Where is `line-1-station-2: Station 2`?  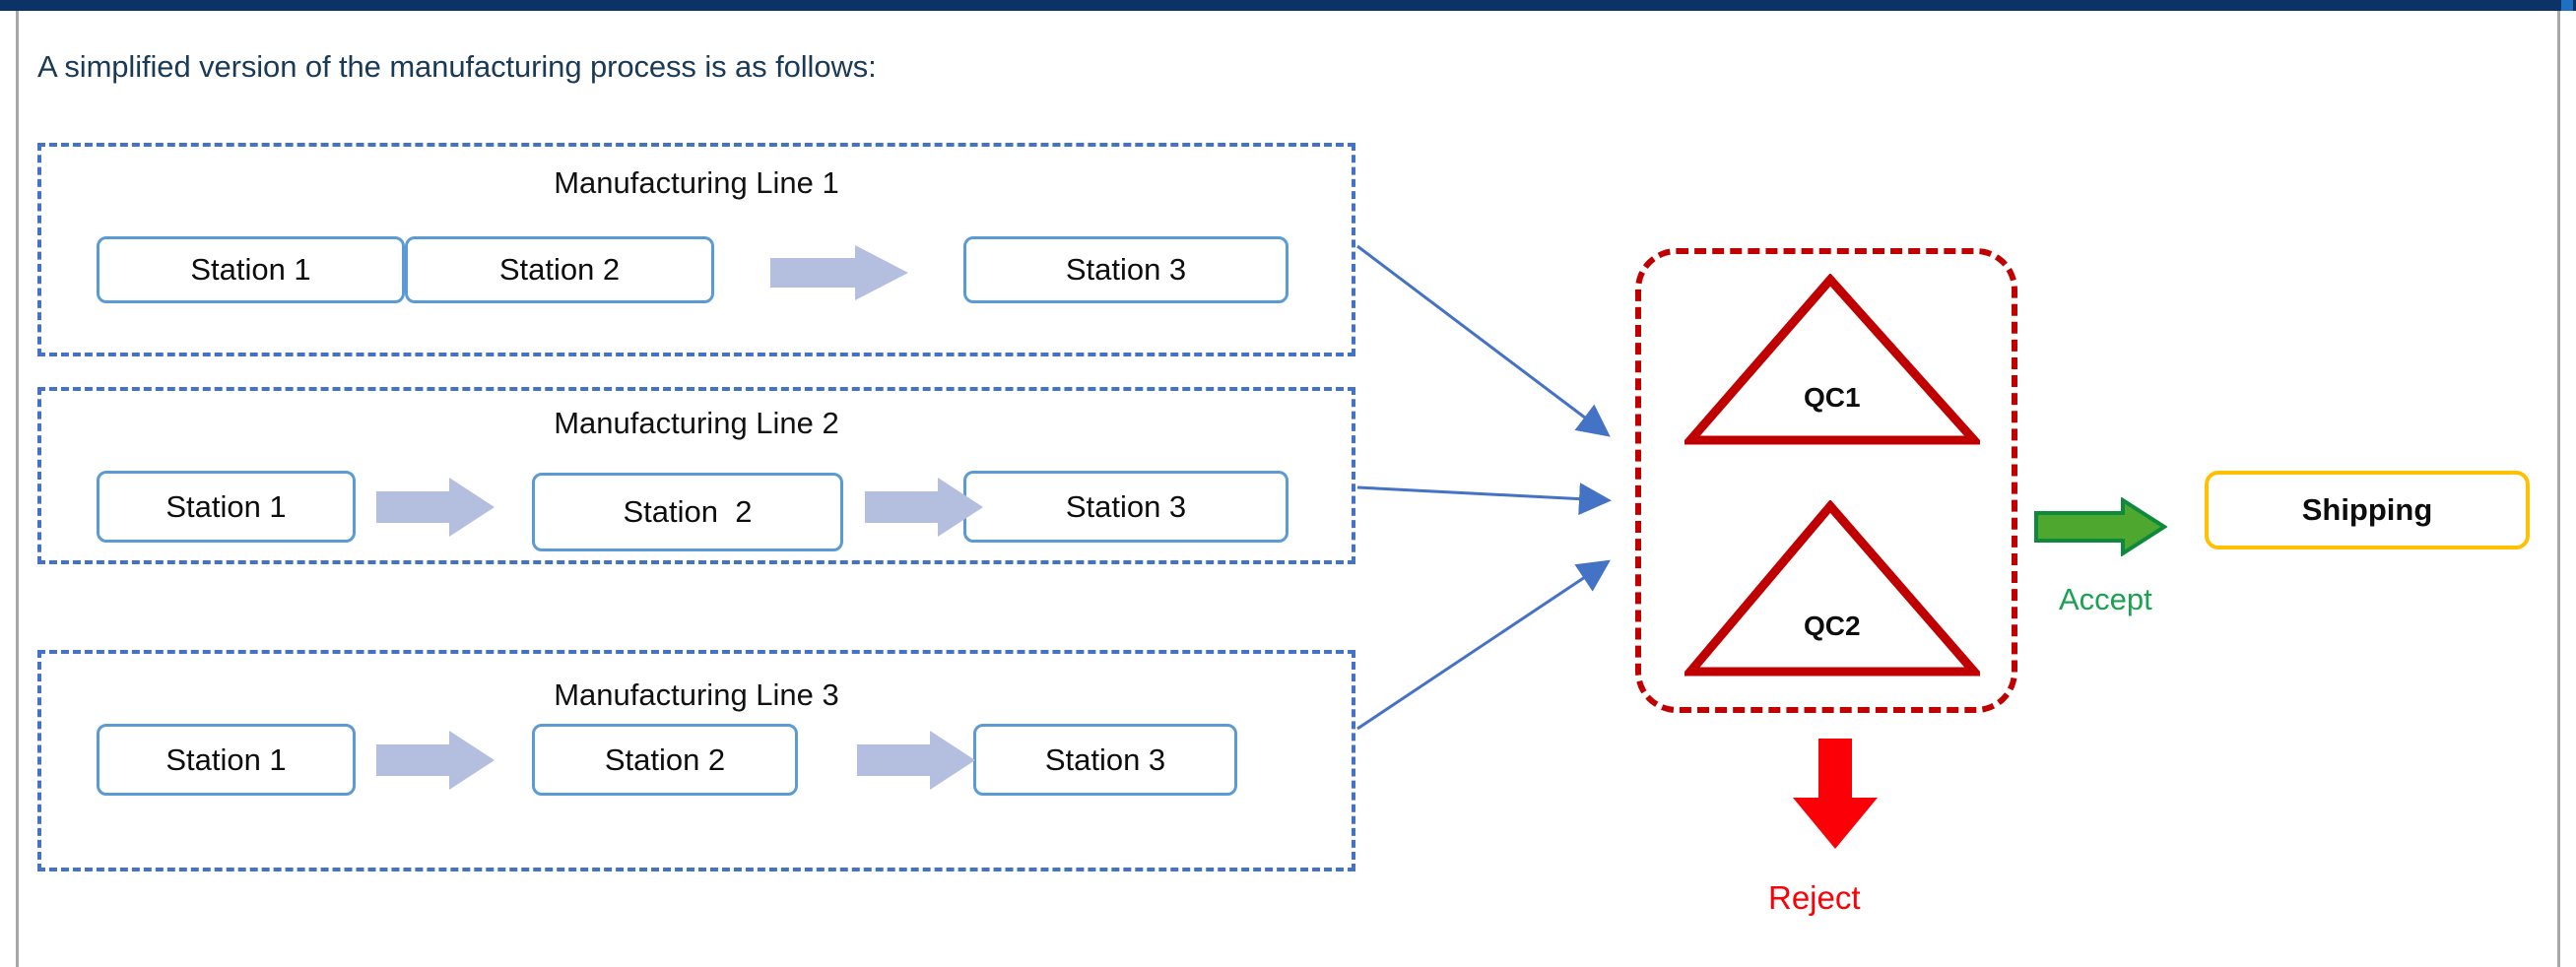 line-1-station-2: Station 2 is located at coordinates (559, 269).